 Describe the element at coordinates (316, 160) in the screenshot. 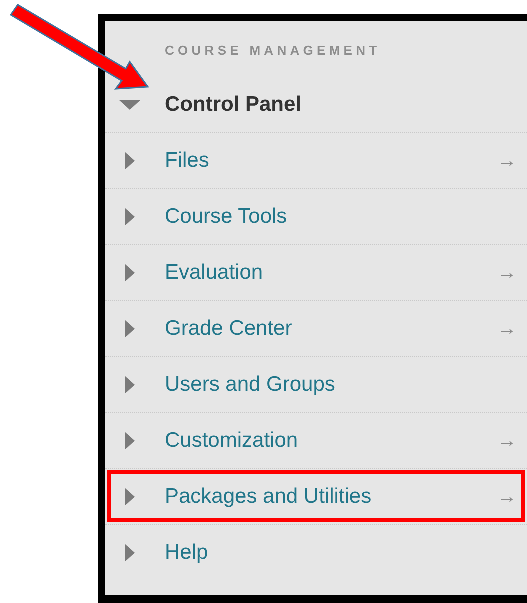

I see `menu-item: Files →` at that location.